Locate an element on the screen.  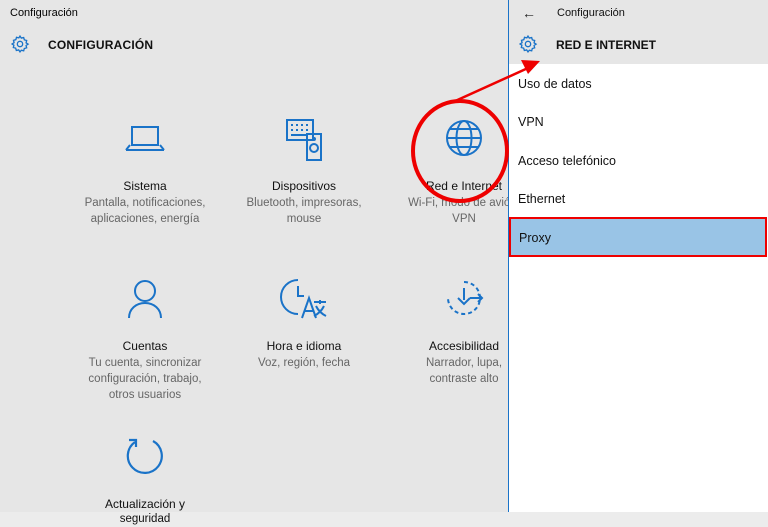
laptop-icon is located at coordinates (145, 138).